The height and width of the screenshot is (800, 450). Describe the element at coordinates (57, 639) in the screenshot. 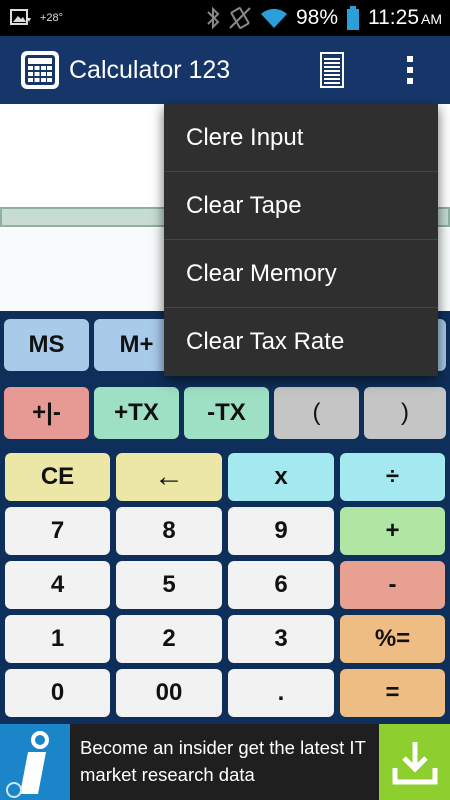

I see `key-1: 1` at that location.